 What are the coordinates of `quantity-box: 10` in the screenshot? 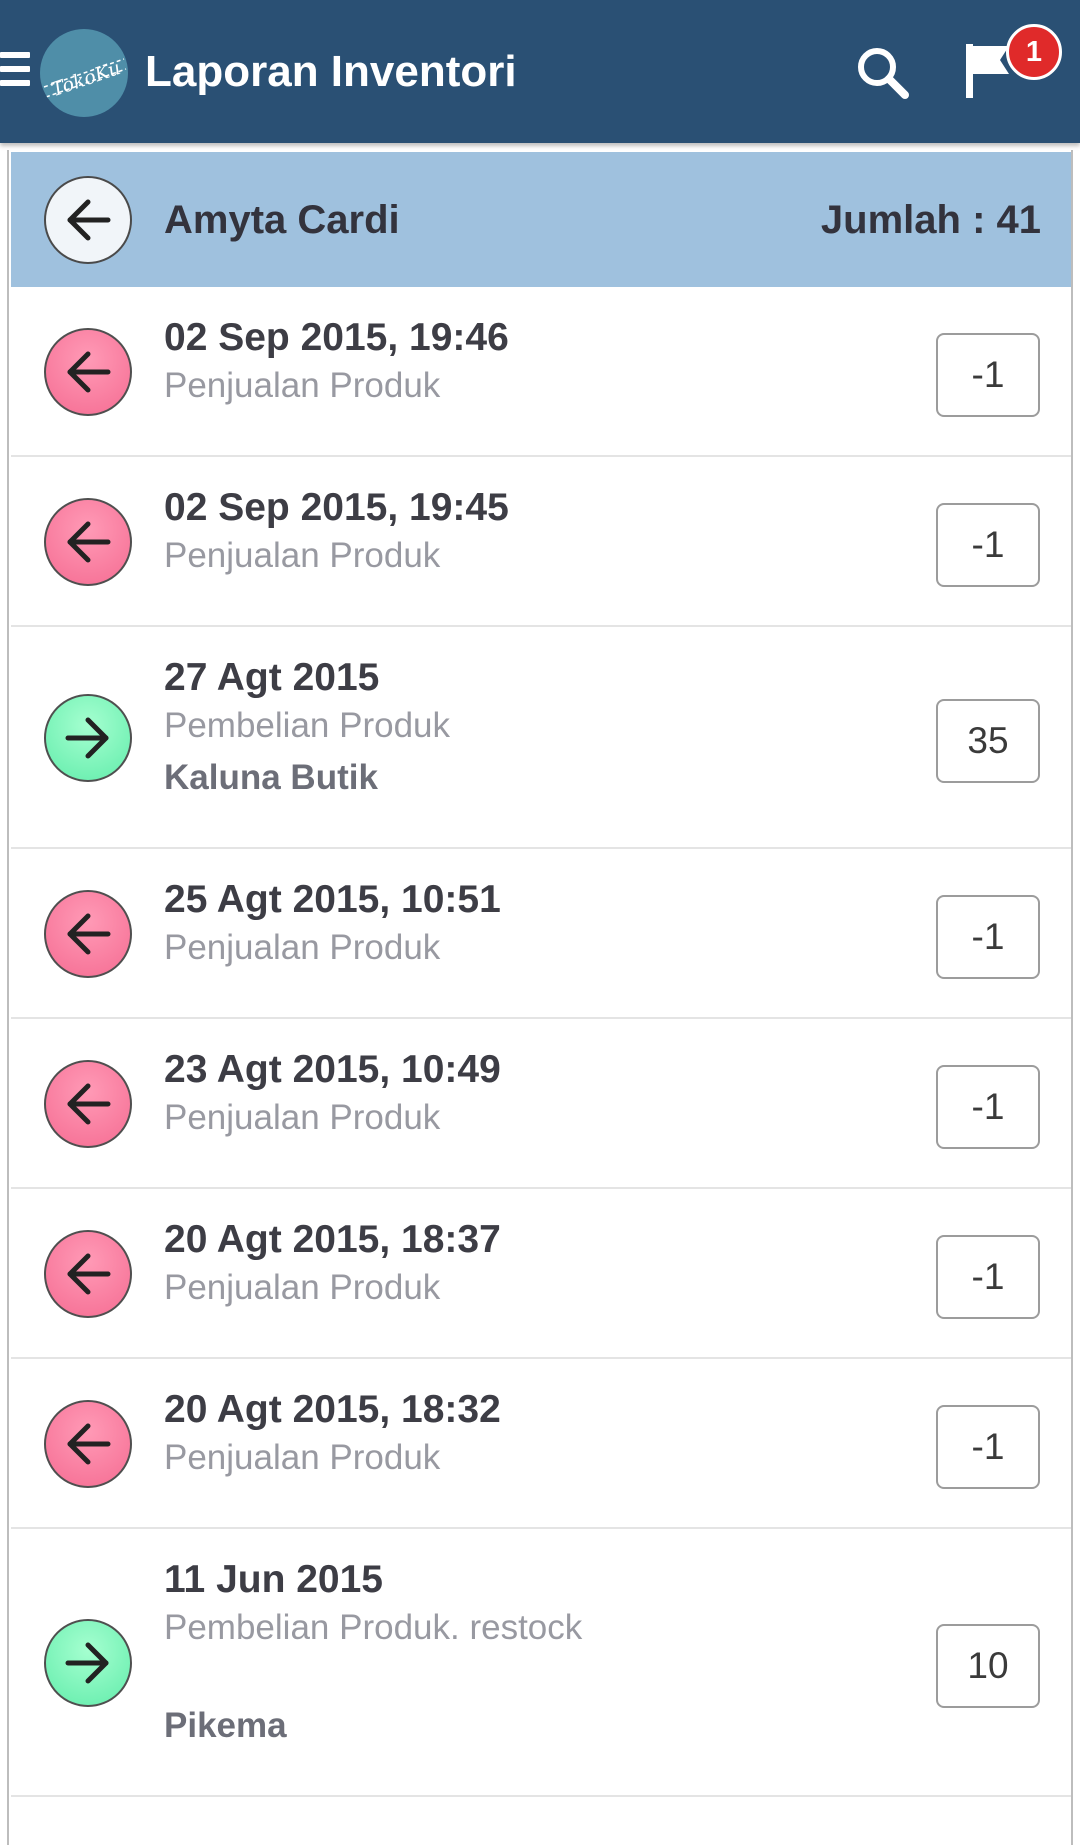 It's located at (988, 1666).